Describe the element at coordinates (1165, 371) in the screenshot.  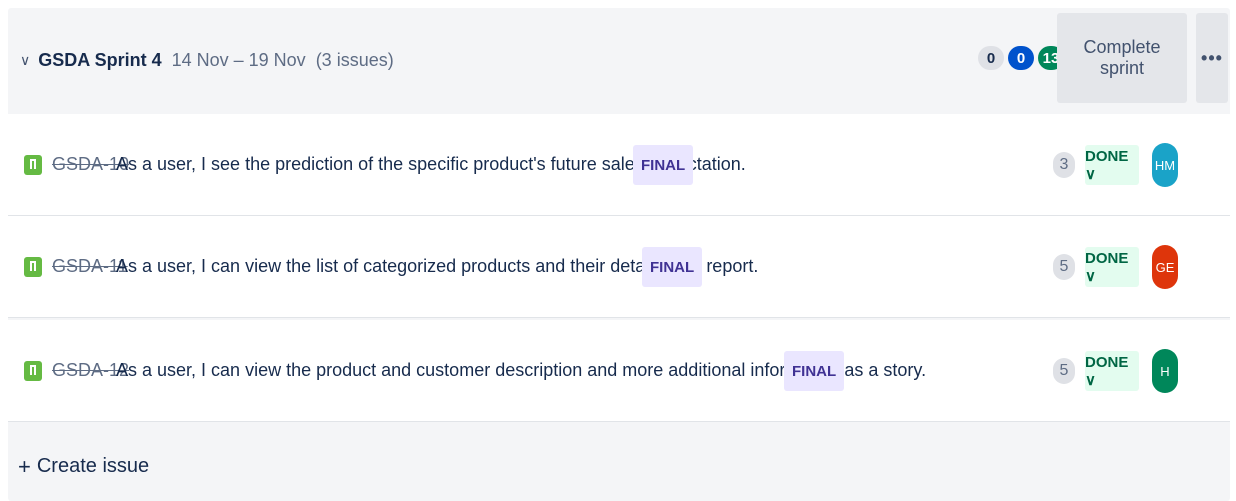
I see `assignee-avatar: H` at that location.